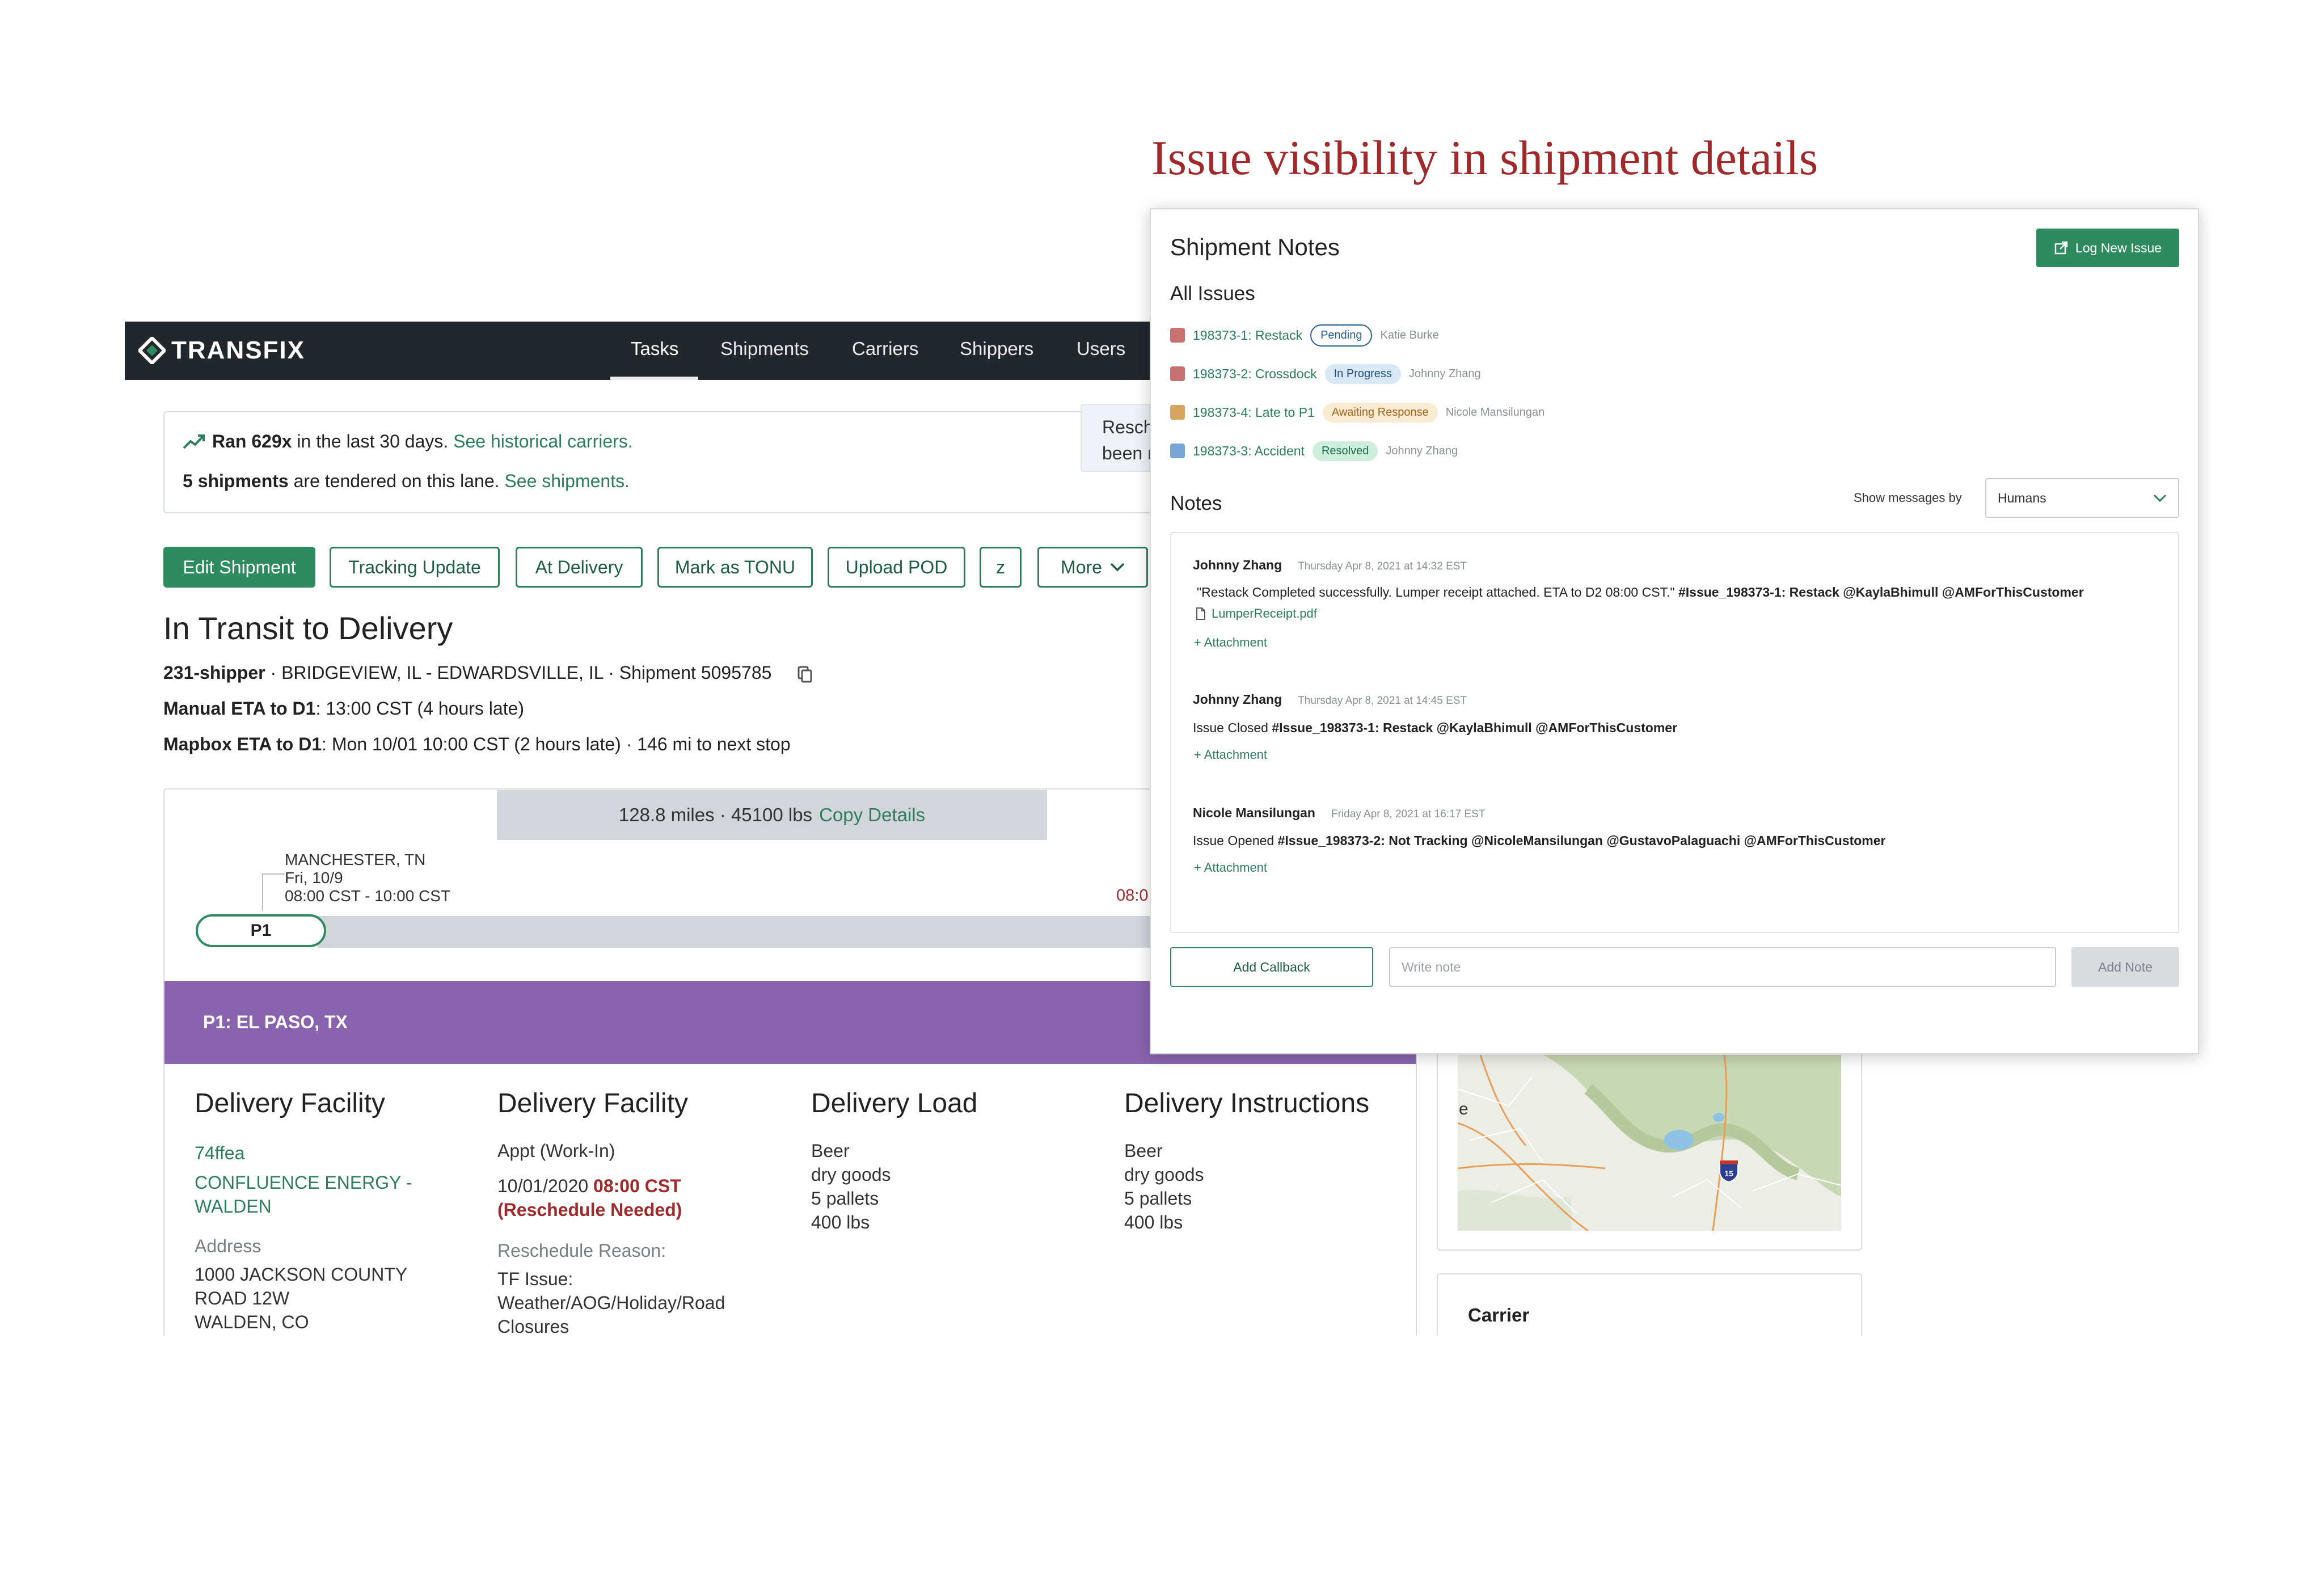 This screenshot has height=1596, width=2321. Describe the element at coordinates (655, 349) in the screenshot. I see `nav-tasks: Tasks` at that location.